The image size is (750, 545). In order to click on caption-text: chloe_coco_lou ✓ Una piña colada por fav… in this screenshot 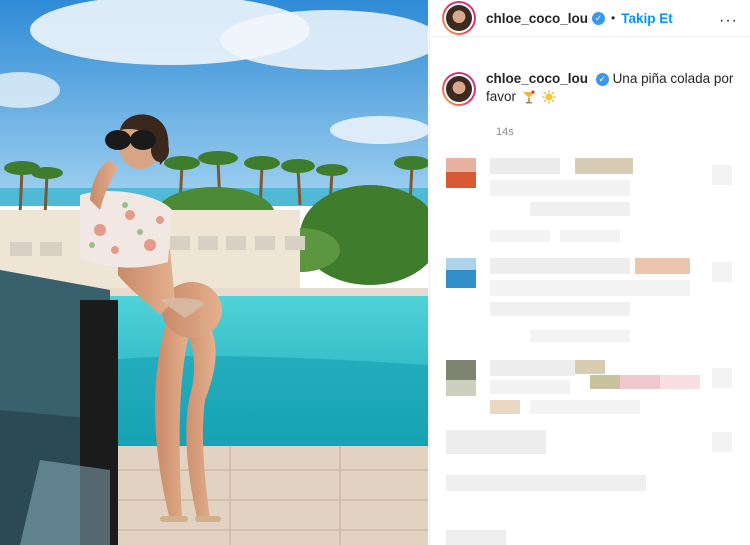, I will do `click(614, 88)`.